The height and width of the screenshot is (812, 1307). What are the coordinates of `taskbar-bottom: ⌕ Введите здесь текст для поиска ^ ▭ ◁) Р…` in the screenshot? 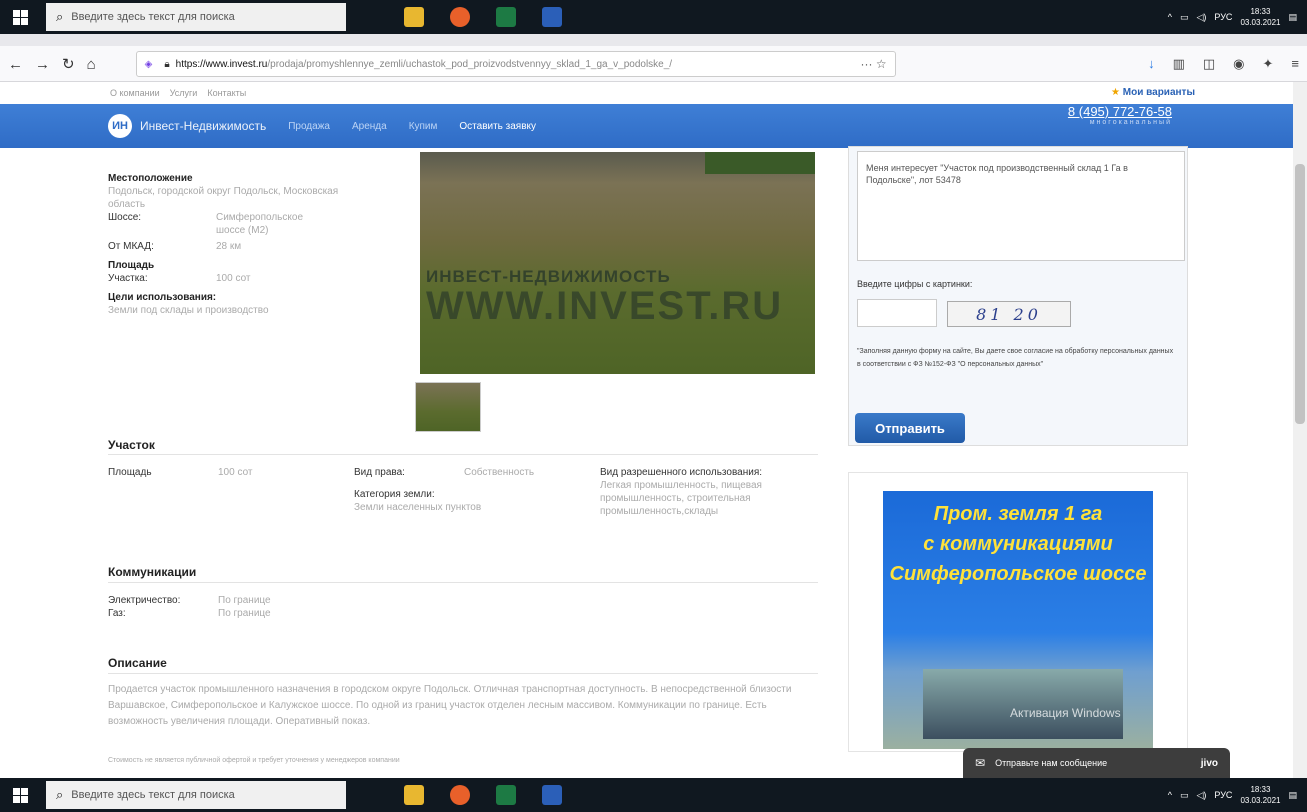 It's located at (653, 795).